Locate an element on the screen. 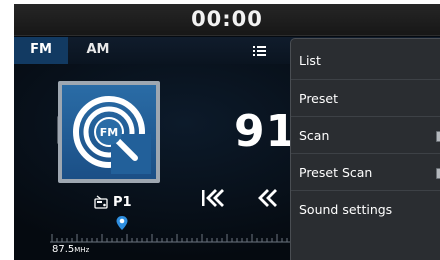 This screenshot has width=440, height=260. clock: 00:00 is located at coordinates (227, 19).